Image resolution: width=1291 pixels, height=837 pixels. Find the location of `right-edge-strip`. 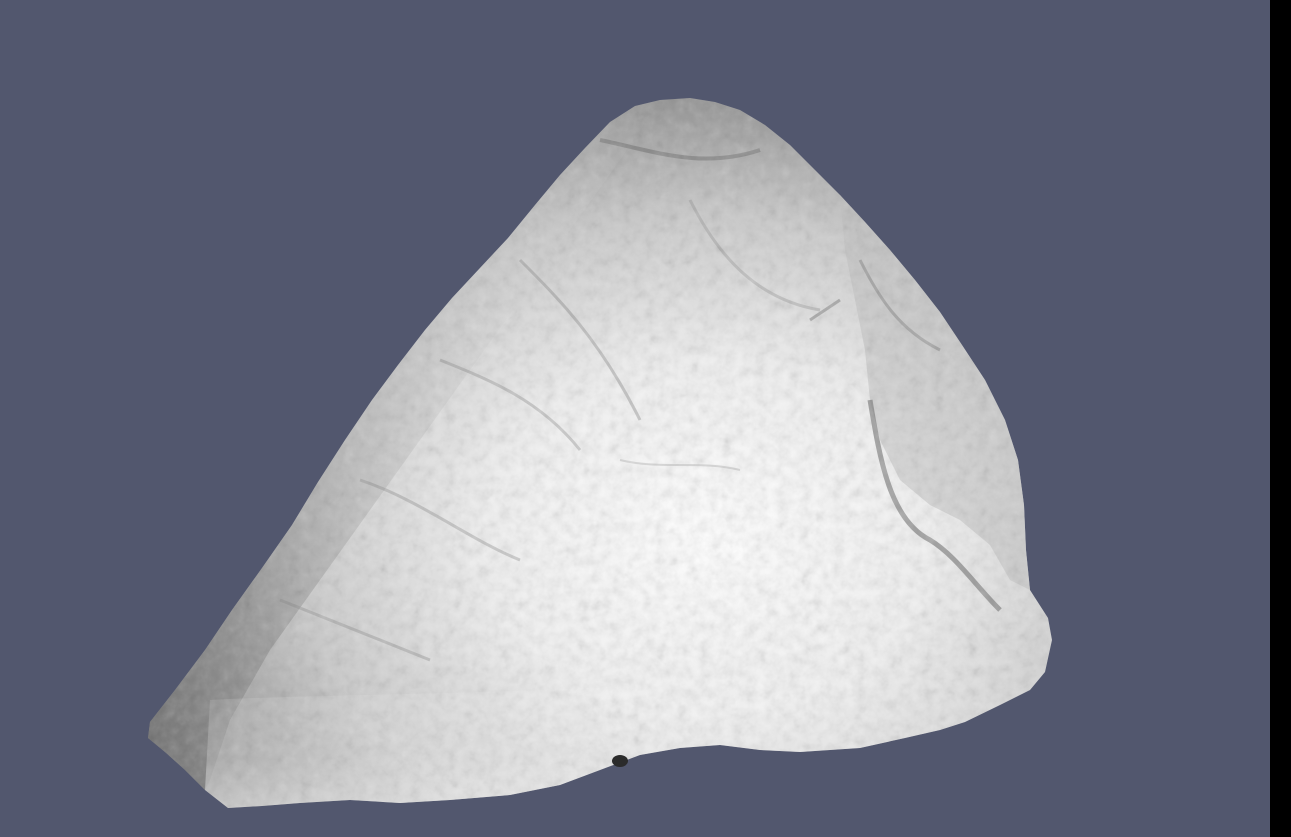

right-edge-strip is located at coordinates (1280, 418).